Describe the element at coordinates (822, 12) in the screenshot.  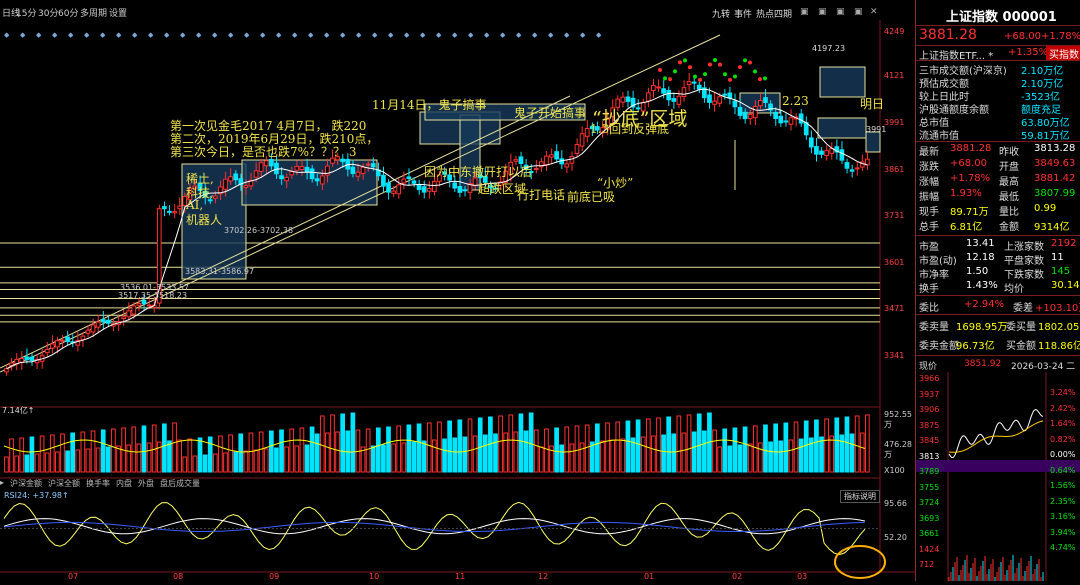
I see `tool-icon-2: ▣` at that location.